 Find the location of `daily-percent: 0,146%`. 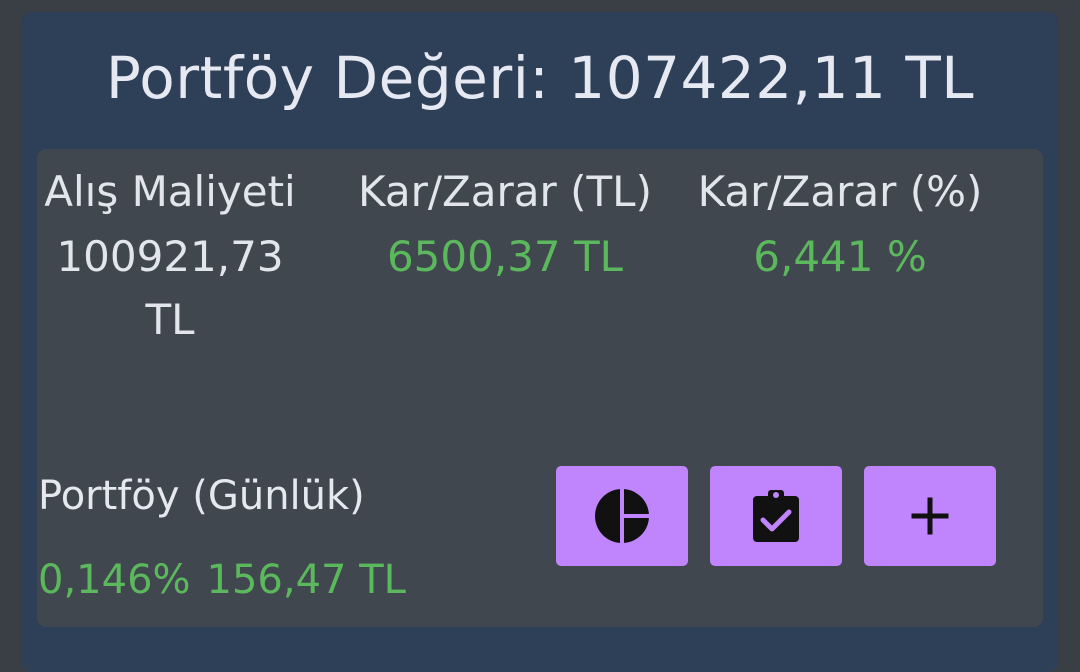

daily-percent: 0,146% is located at coordinates (114, 580).